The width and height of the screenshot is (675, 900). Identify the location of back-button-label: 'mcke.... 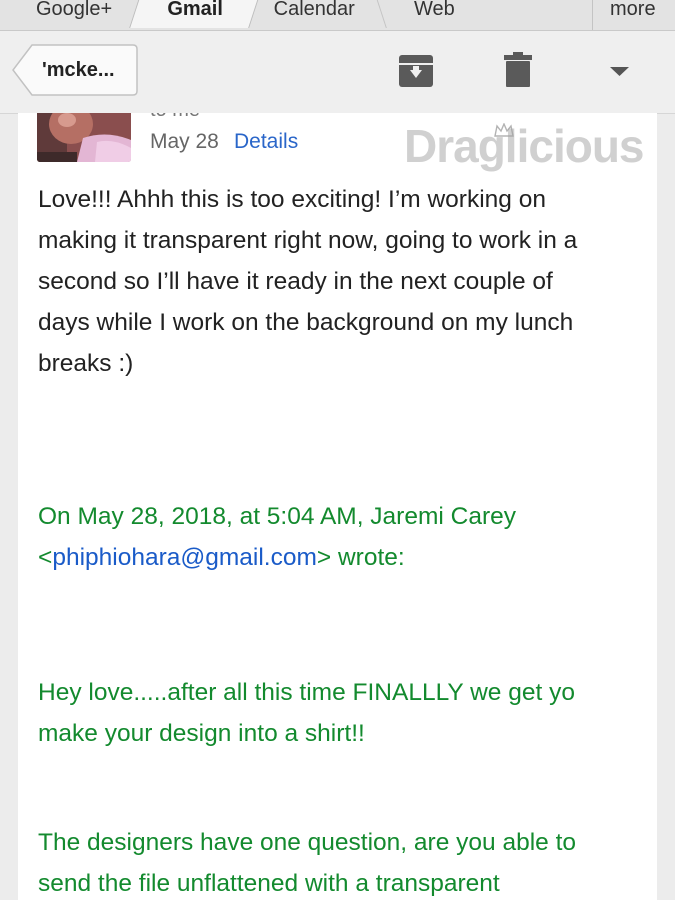
(78, 70).